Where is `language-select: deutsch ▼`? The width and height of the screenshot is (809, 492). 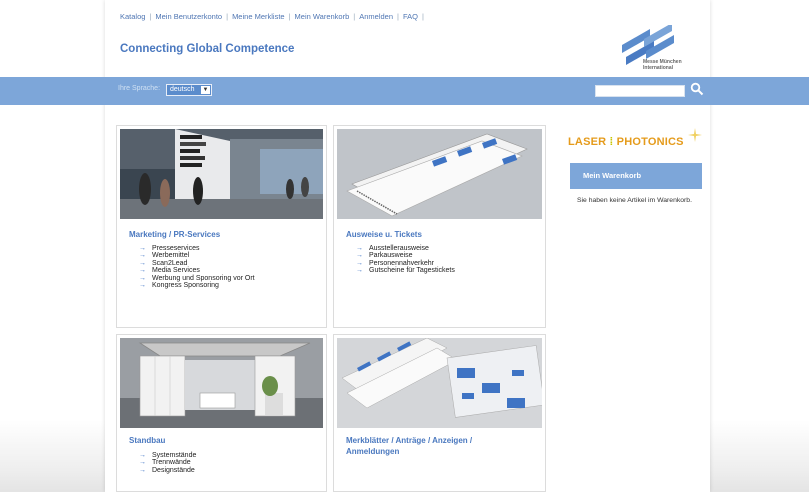
language-select: deutsch ▼ is located at coordinates (189, 90).